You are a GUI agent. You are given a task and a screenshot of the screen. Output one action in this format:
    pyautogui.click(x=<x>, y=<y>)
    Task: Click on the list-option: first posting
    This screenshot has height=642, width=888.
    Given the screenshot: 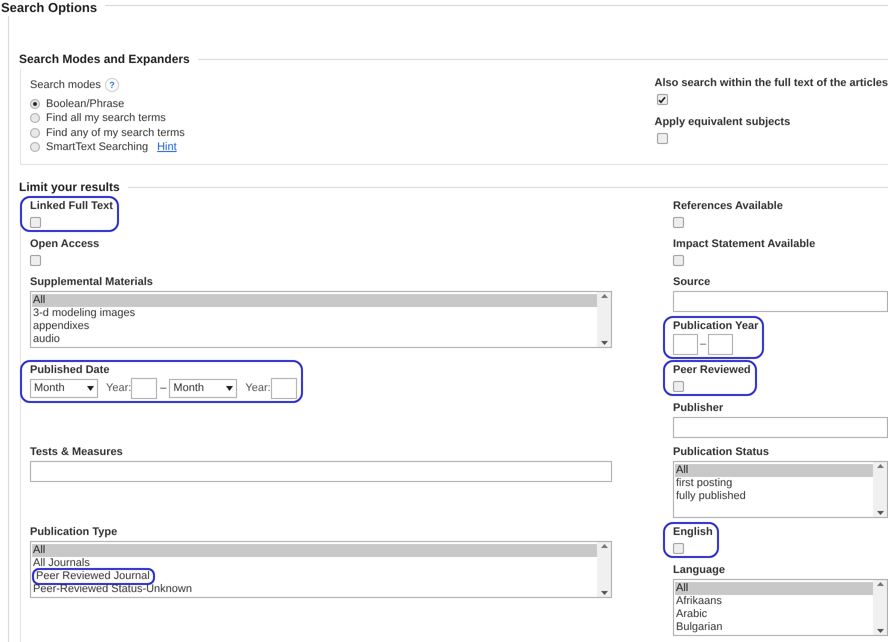 What is the action you would take?
    pyautogui.click(x=774, y=483)
    